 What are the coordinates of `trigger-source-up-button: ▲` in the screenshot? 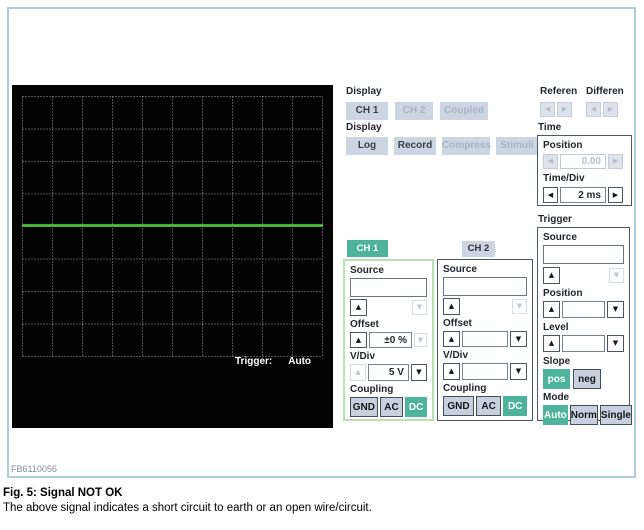 It's located at (551, 275).